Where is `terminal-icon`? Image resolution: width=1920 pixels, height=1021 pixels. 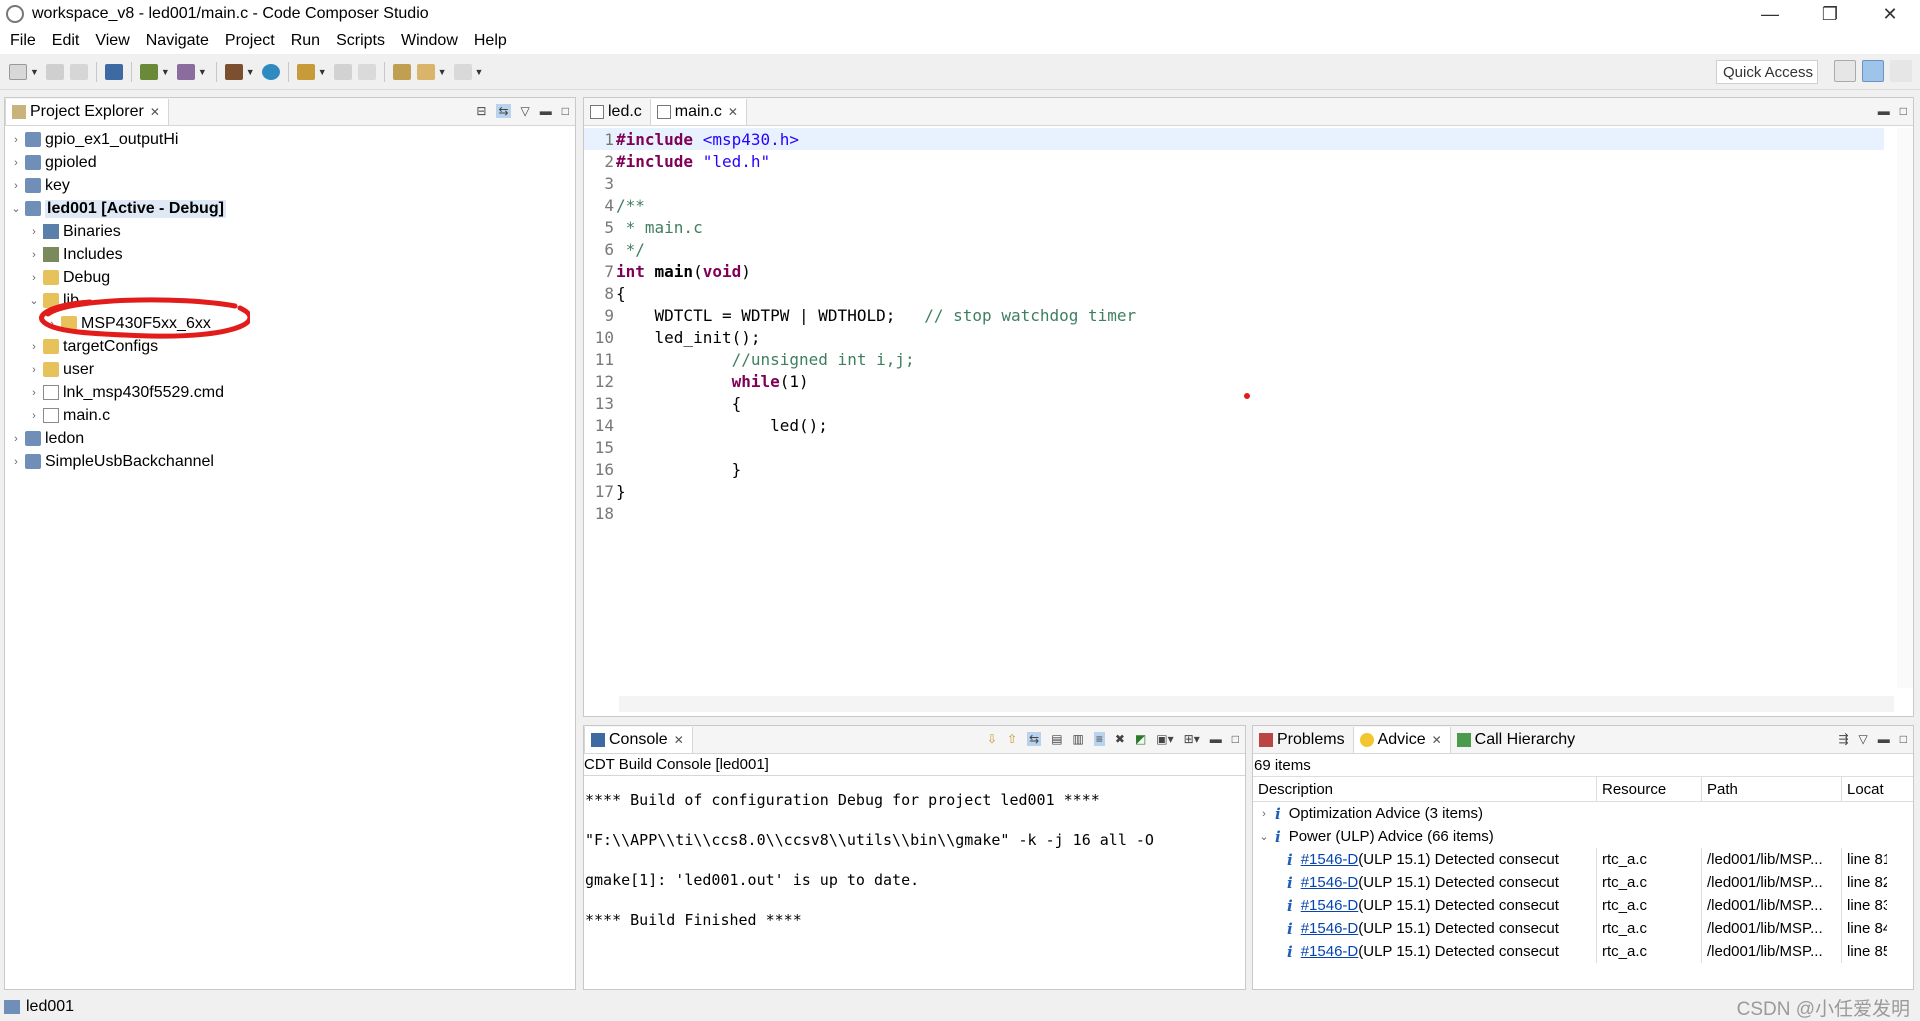 terminal-icon is located at coordinates (113, 71).